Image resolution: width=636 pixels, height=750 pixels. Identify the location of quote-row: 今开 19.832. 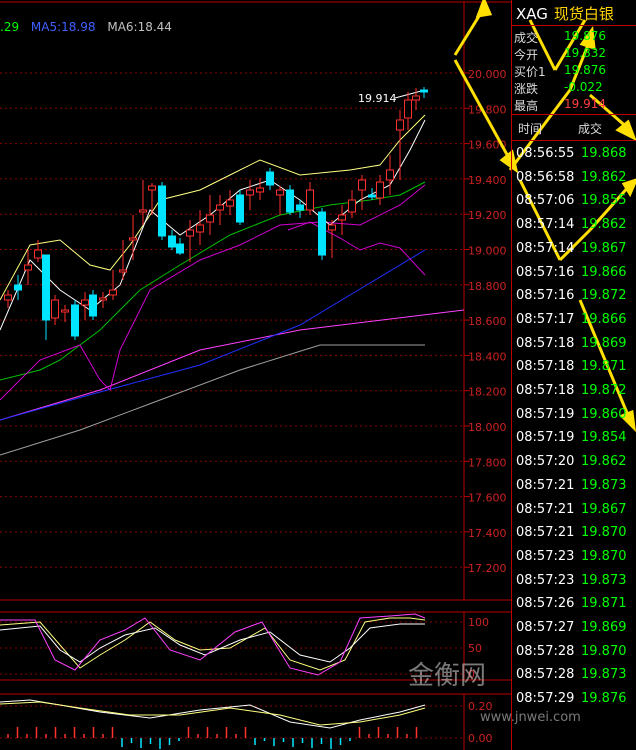
(574, 55).